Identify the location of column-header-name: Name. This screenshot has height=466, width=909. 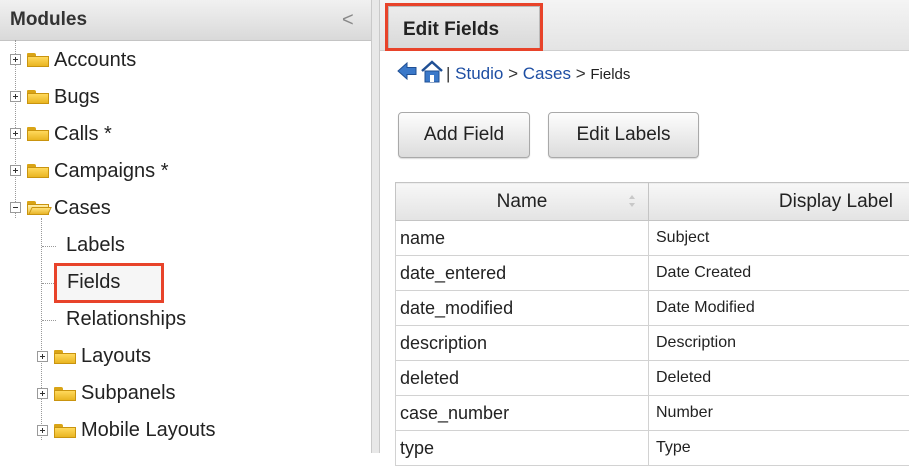
(522, 202).